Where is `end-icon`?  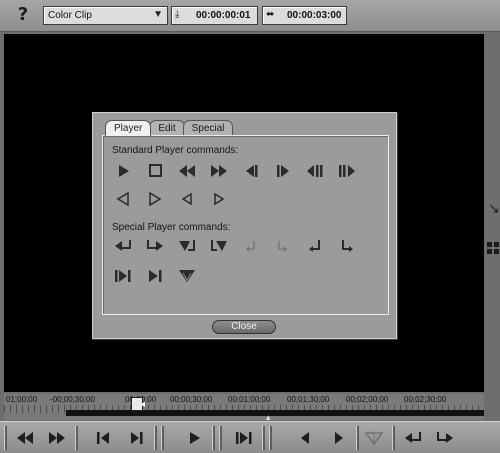
end-icon is located at coordinates (244, 438).